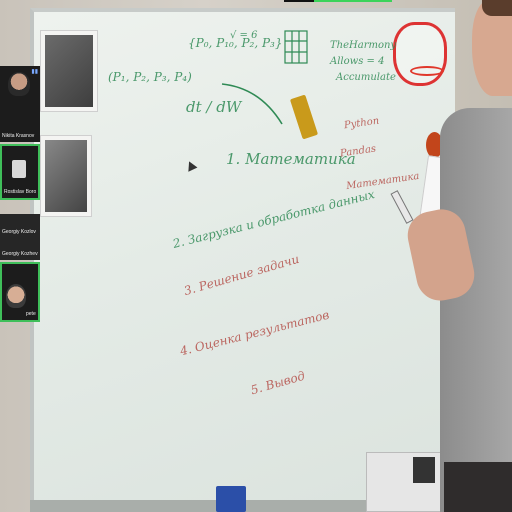 This screenshot has height=512, width=512. What do you see at coordinates (20, 237) in the screenshot?
I see `participant-tile: Georgiy Kozlov Georgiy Kozhevnikov` at bounding box center [20, 237].